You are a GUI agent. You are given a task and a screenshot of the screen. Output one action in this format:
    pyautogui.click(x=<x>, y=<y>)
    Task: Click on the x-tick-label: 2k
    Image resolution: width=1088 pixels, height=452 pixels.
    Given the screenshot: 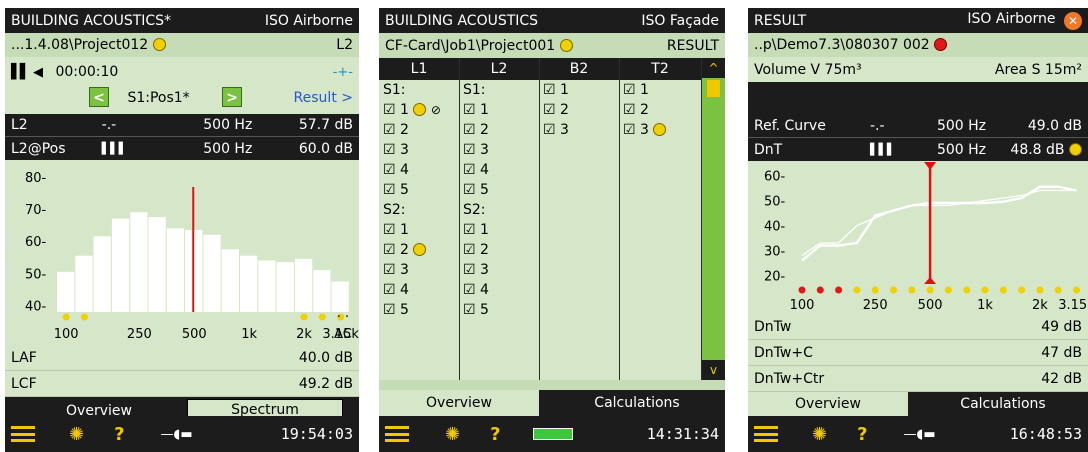 What is the action you would take?
    pyautogui.click(x=304, y=334)
    